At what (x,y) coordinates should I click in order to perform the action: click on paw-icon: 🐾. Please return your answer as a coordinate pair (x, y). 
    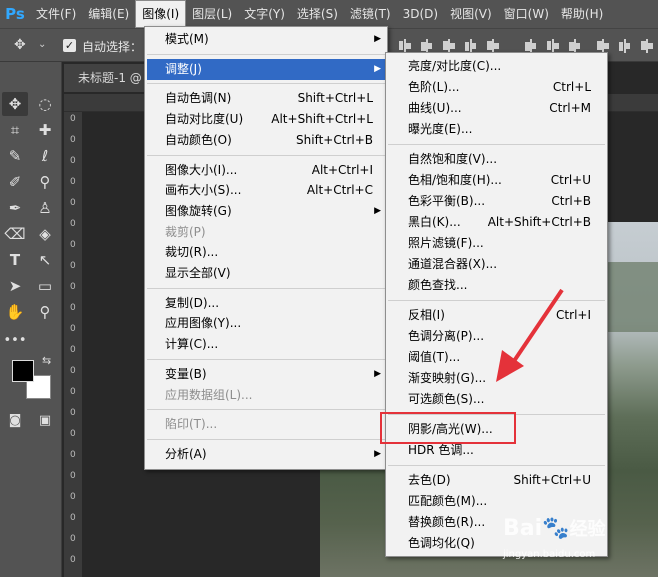
    Looking at the image, I should click on (556, 528).